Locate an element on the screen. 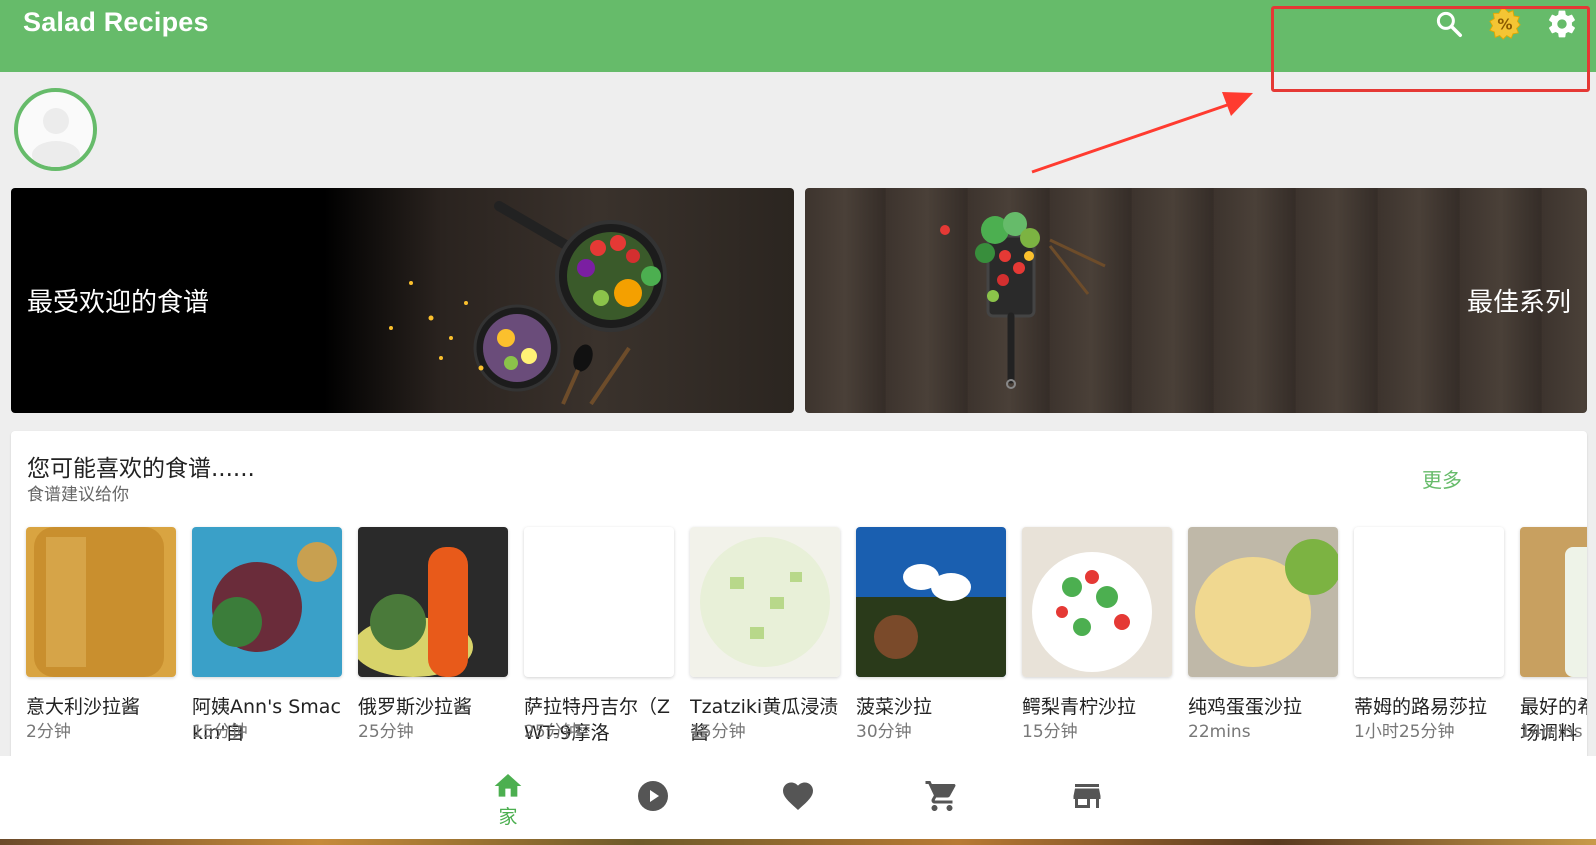 The width and height of the screenshot is (1596, 845). play-circle-icon is located at coordinates (653, 796).